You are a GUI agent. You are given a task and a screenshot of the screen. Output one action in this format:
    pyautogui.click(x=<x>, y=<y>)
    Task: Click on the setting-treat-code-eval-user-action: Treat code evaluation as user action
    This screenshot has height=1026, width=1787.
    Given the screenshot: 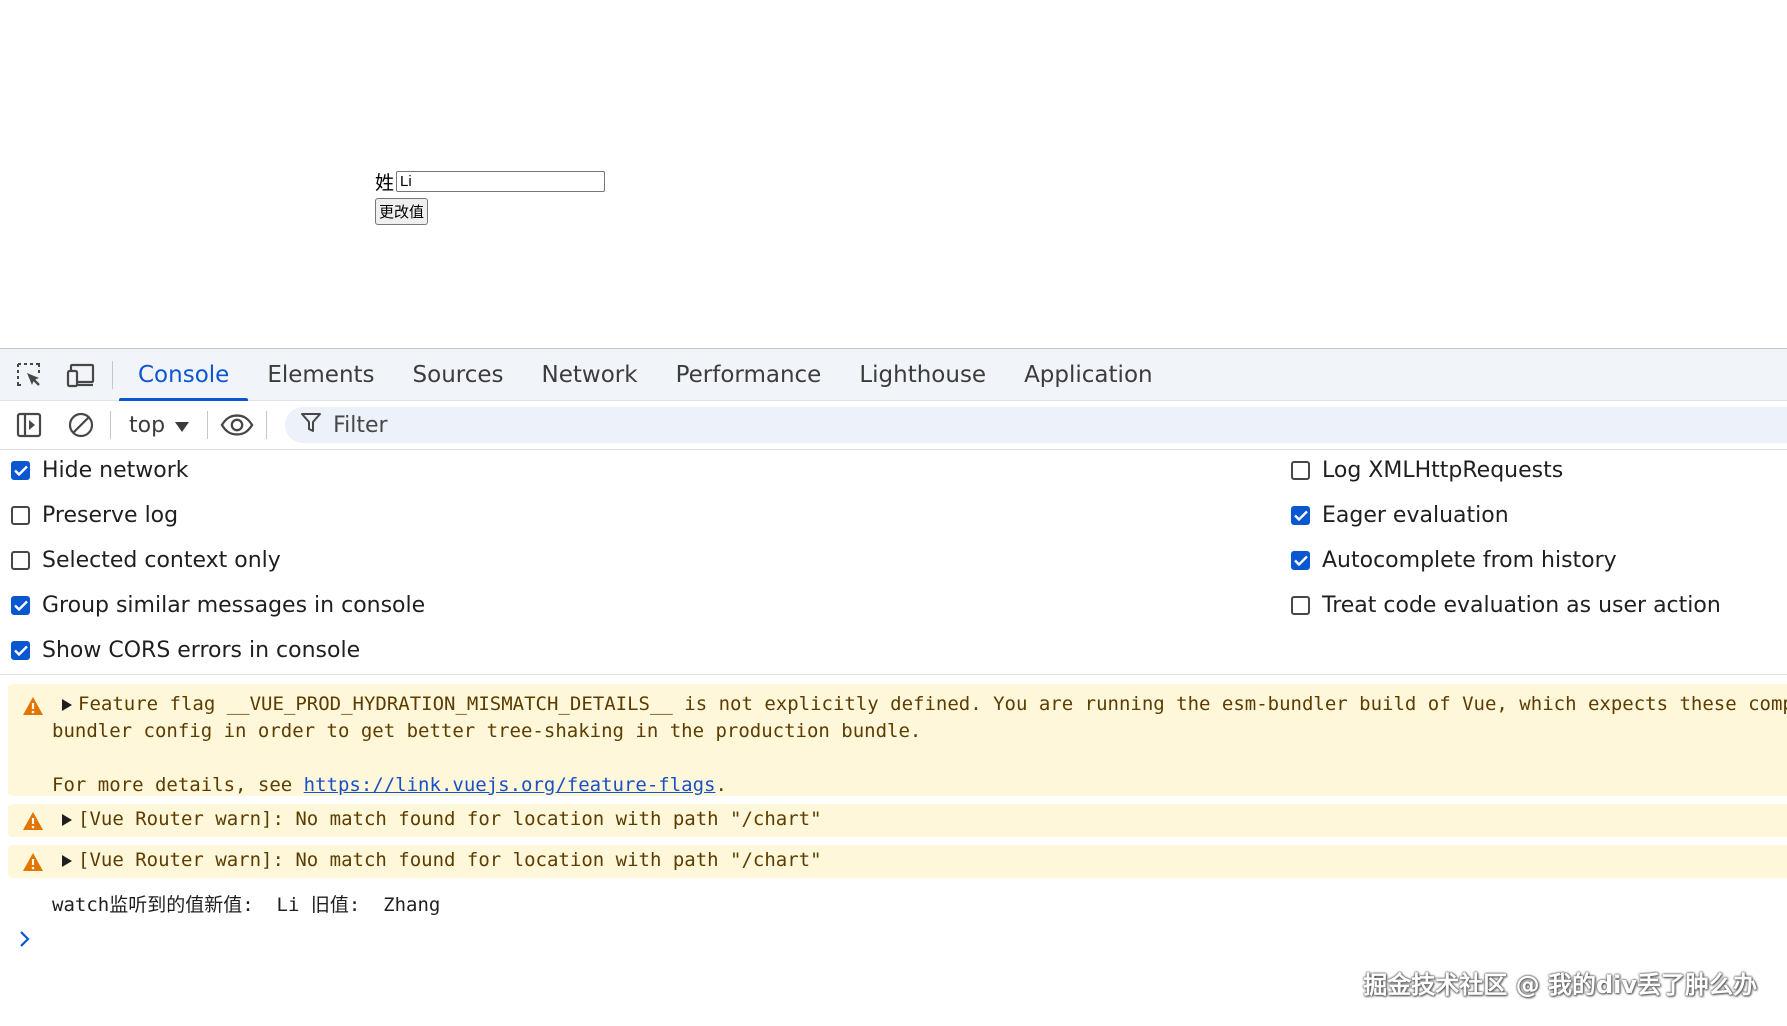 What is the action you would take?
    pyautogui.click(x=1506, y=605)
    